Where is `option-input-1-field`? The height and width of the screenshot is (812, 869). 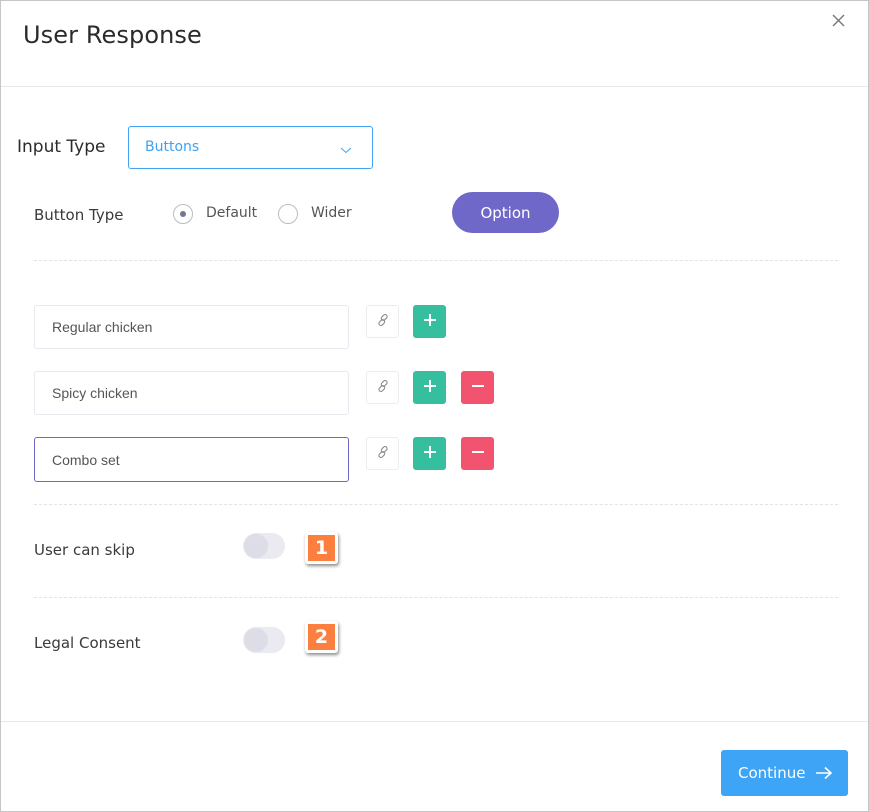 option-input-1-field is located at coordinates (191, 327).